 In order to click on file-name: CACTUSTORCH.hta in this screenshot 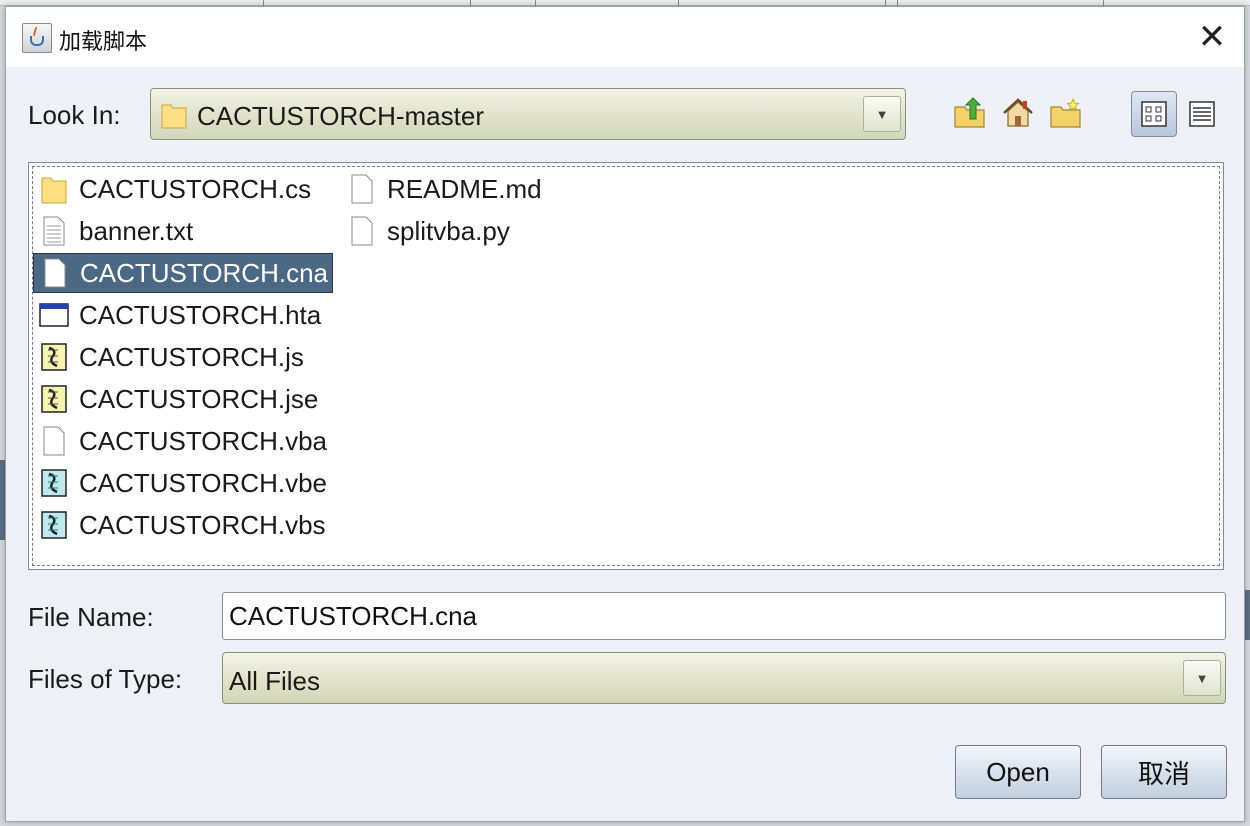, I will do `click(200, 314)`.